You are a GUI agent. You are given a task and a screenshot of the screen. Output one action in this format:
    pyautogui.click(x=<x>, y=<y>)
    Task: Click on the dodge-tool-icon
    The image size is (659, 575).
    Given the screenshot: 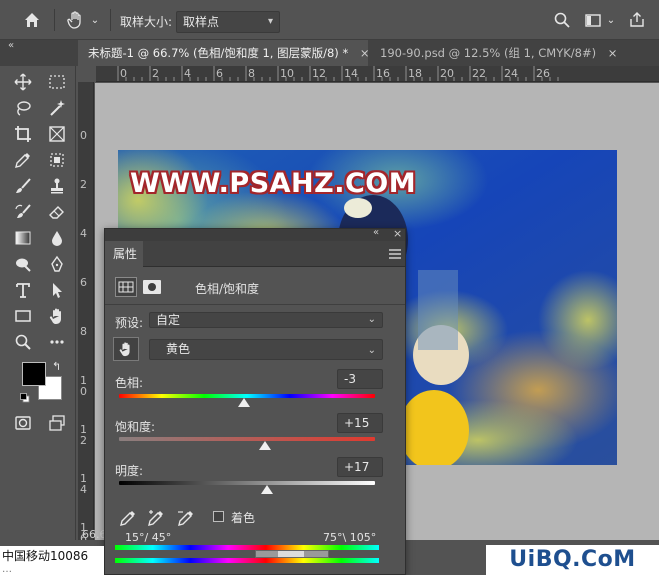 What is the action you would take?
    pyautogui.click(x=23, y=264)
    